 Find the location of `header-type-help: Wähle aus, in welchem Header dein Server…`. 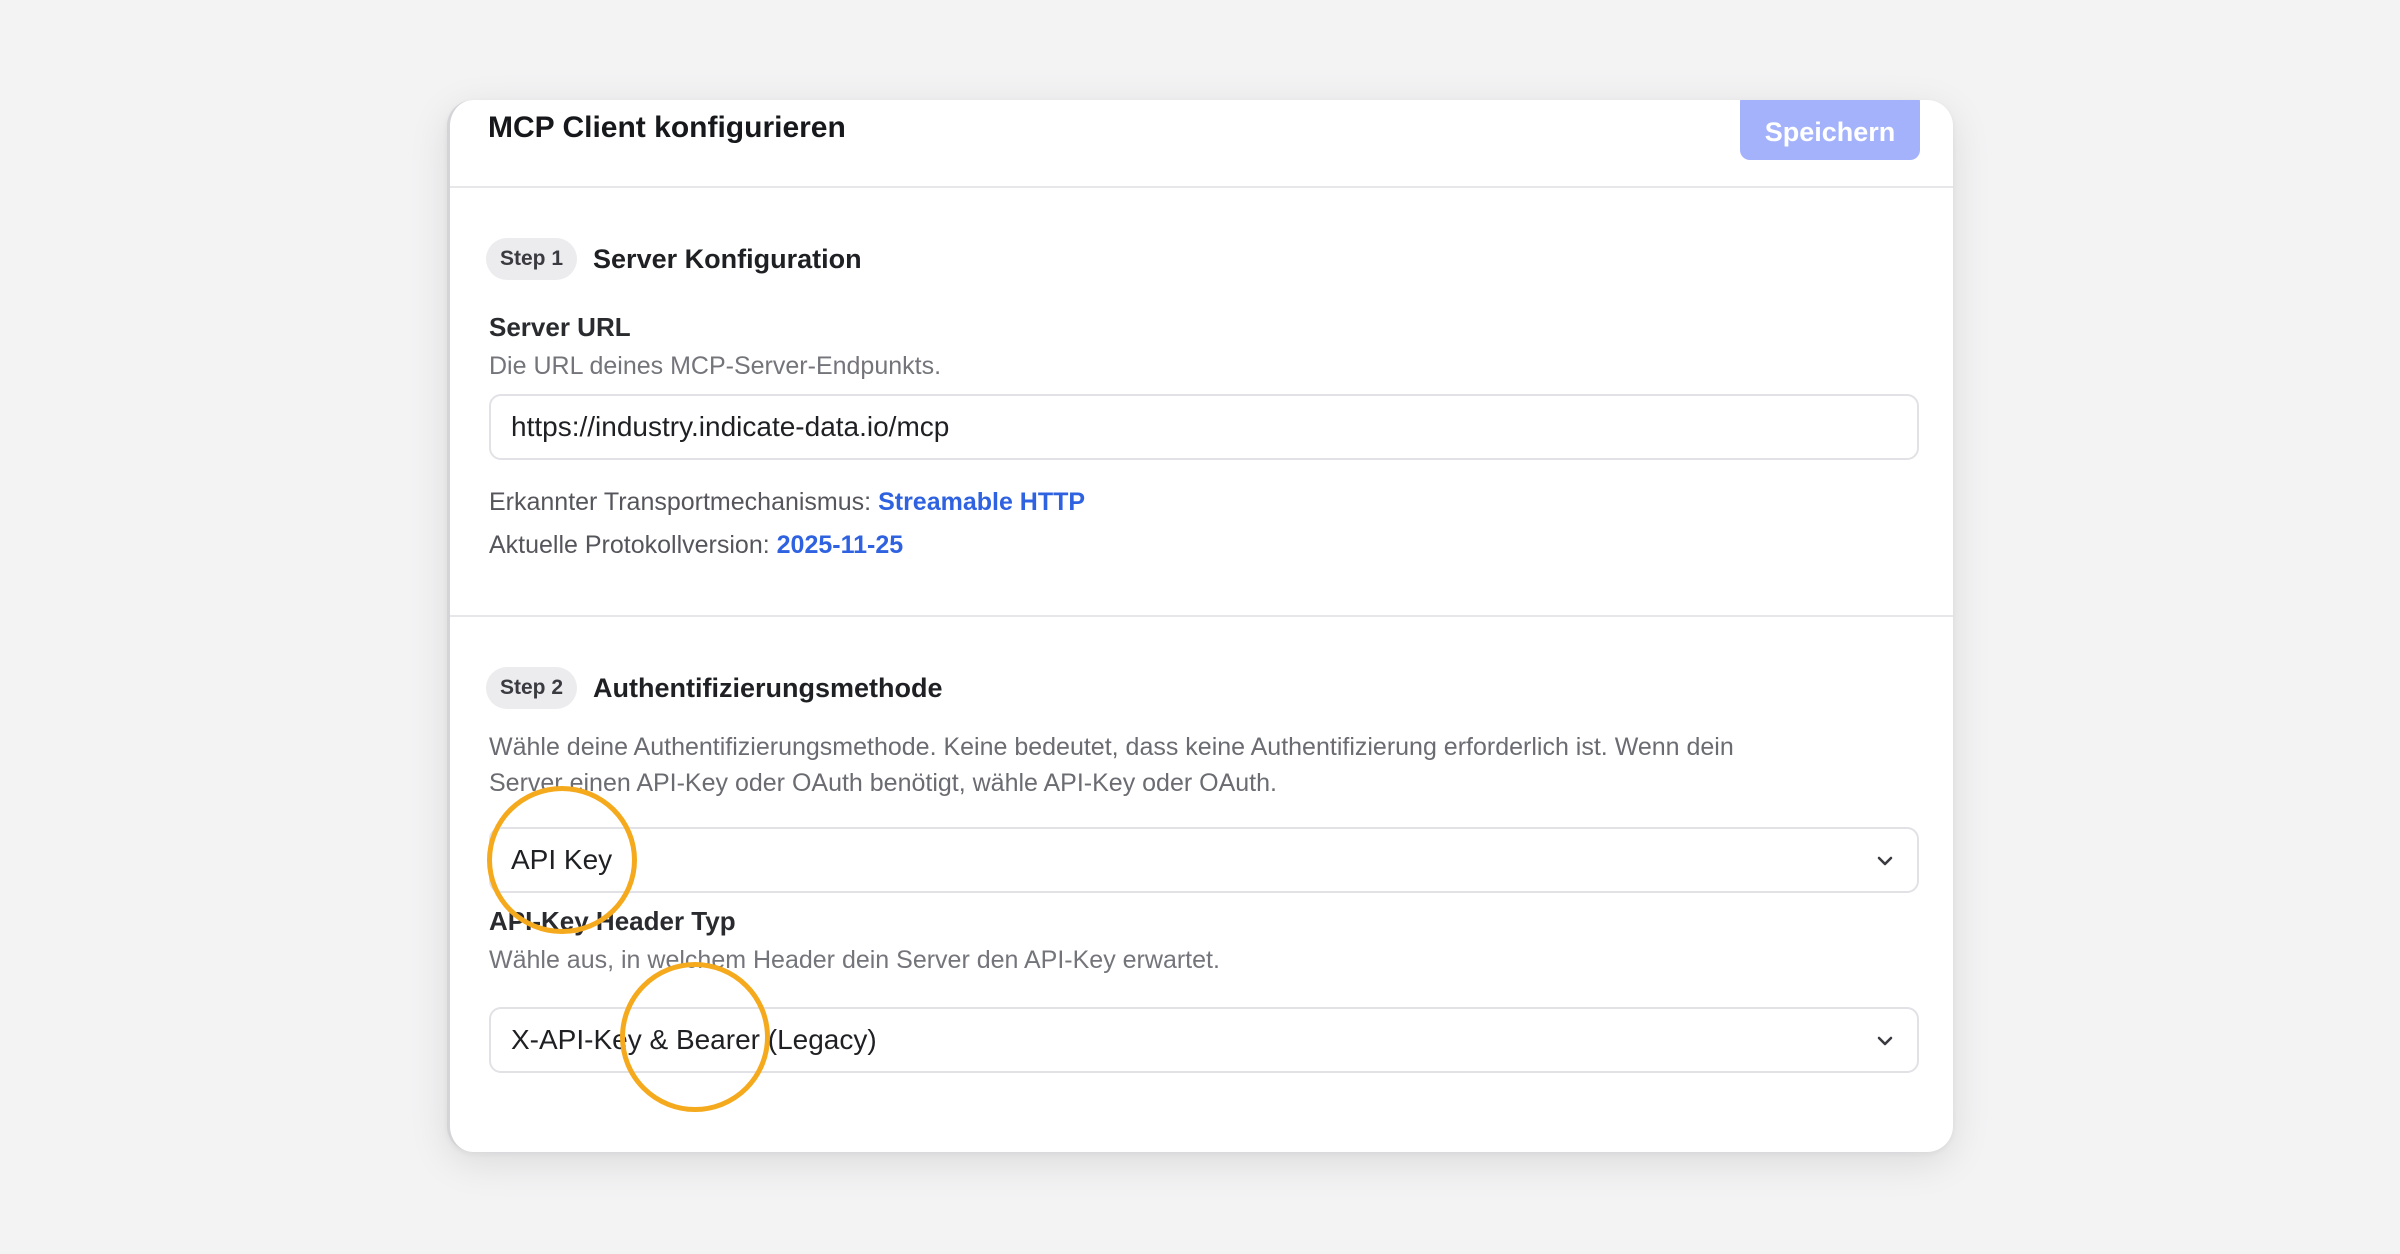

header-type-help: Wähle aus, in welchem Header dein Server… is located at coordinates (854, 960).